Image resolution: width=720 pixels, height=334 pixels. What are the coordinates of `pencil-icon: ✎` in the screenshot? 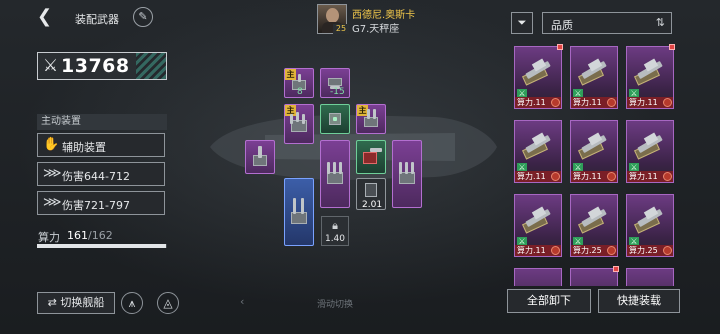 It's located at (143, 16).